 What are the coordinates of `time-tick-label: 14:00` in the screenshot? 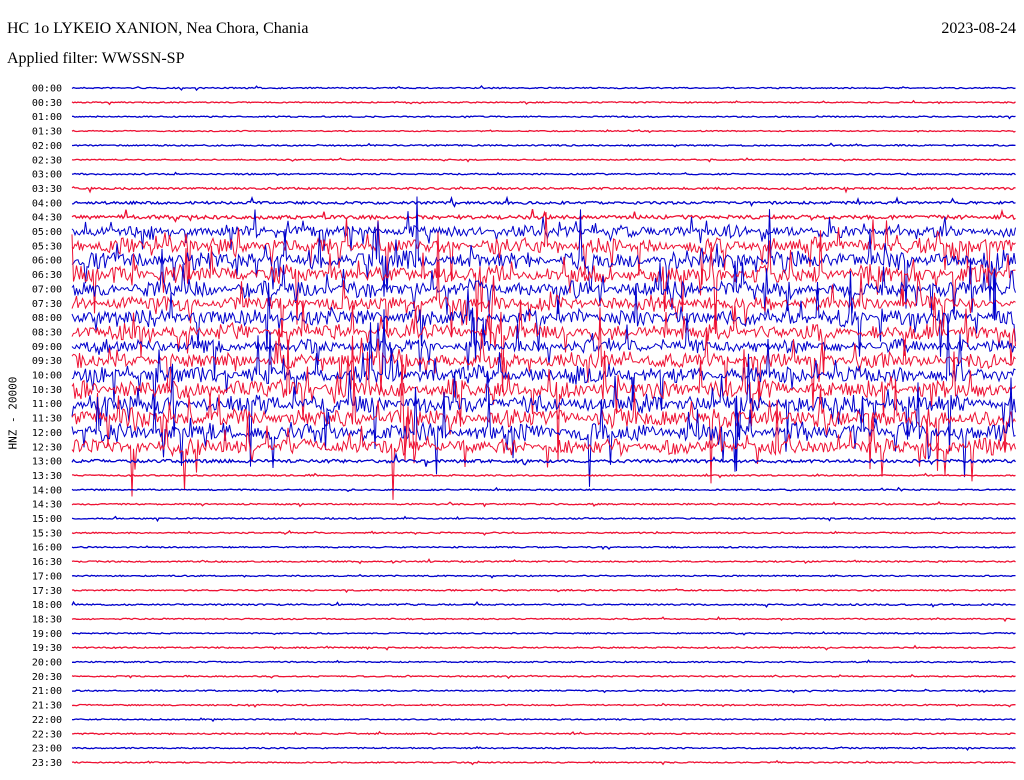 It's located at (47, 490).